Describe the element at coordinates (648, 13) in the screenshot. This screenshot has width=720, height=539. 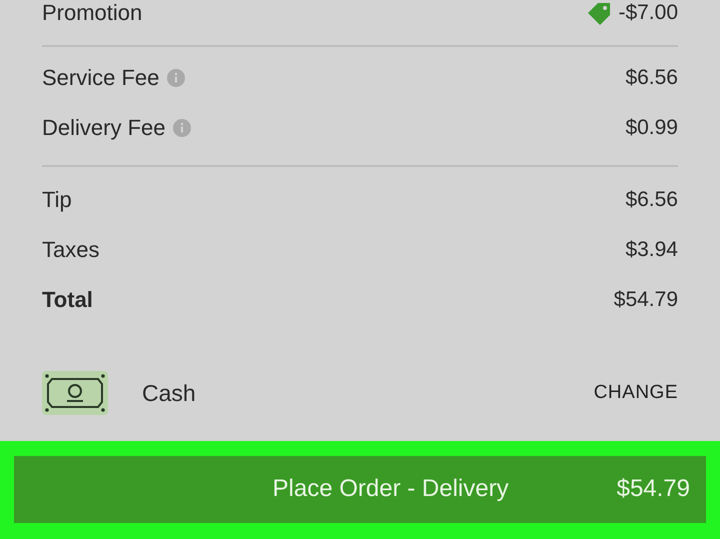
I see `fee-amount: -$7.00` at that location.